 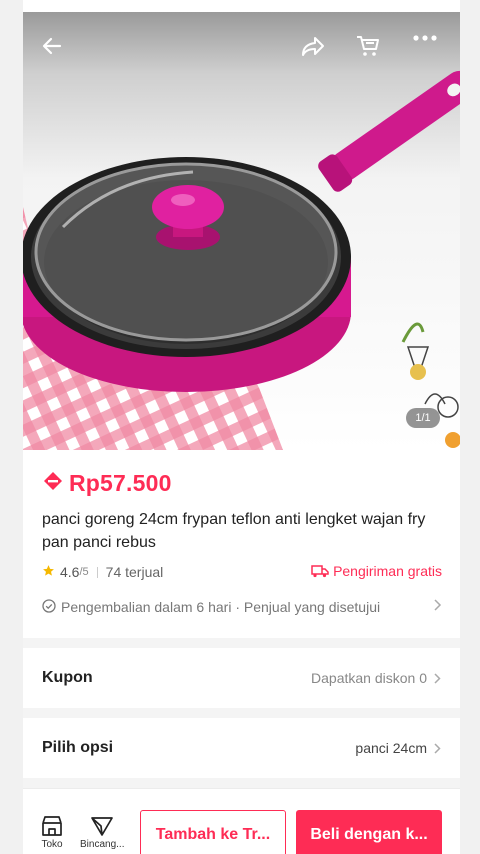 I want to click on rating-value: 4.6, so click(x=70, y=572).